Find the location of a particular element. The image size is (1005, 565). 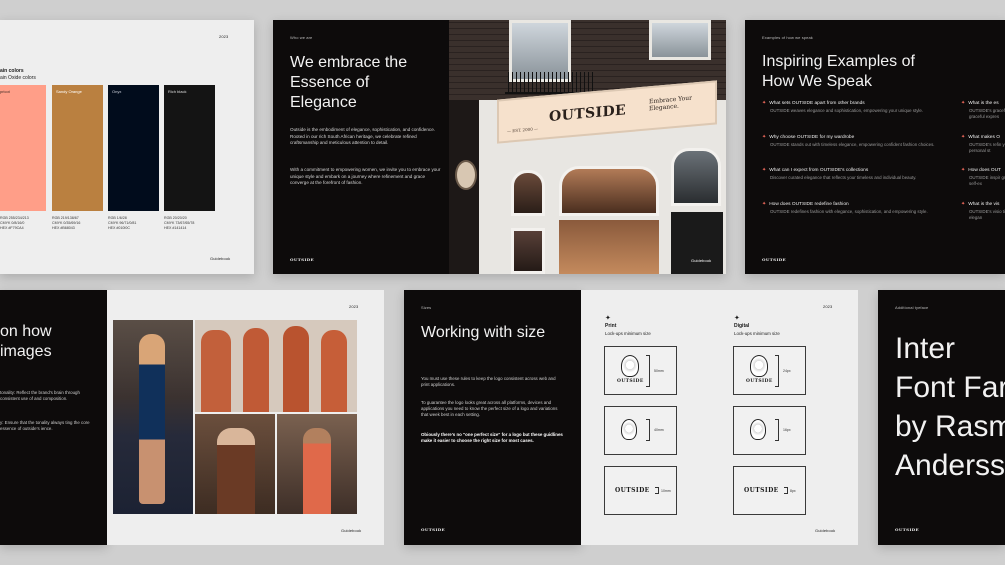

photo-stairs is located at coordinates (317, 464).